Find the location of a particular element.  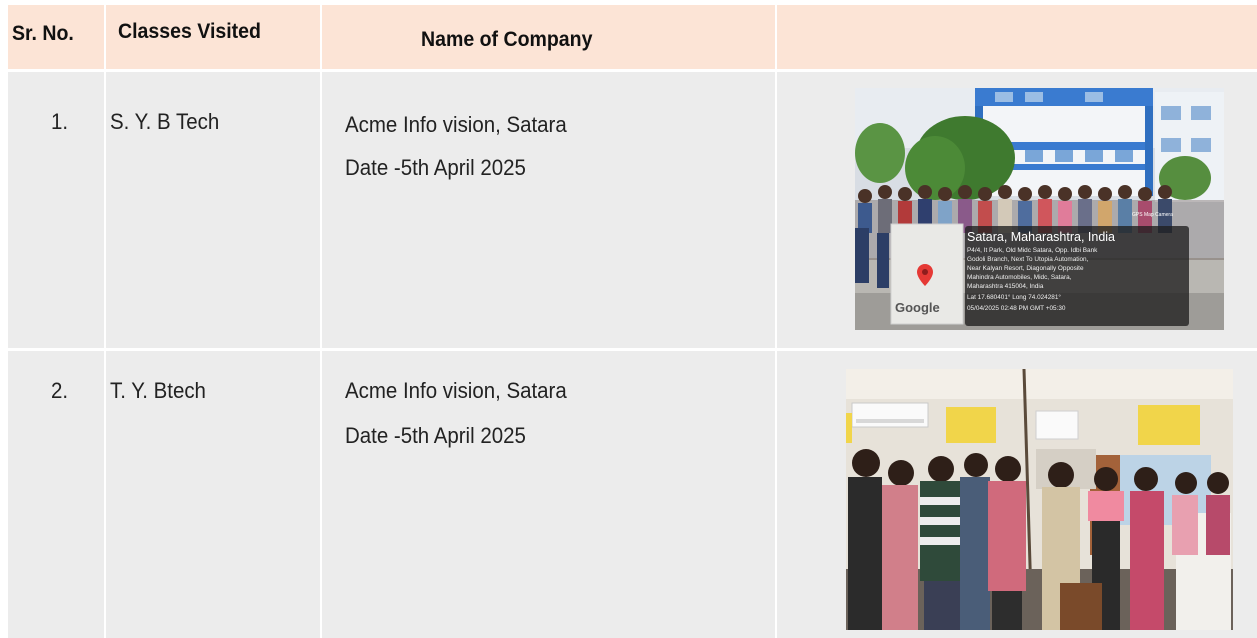

group-photo-ty-btech is located at coordinates (1039, 499).